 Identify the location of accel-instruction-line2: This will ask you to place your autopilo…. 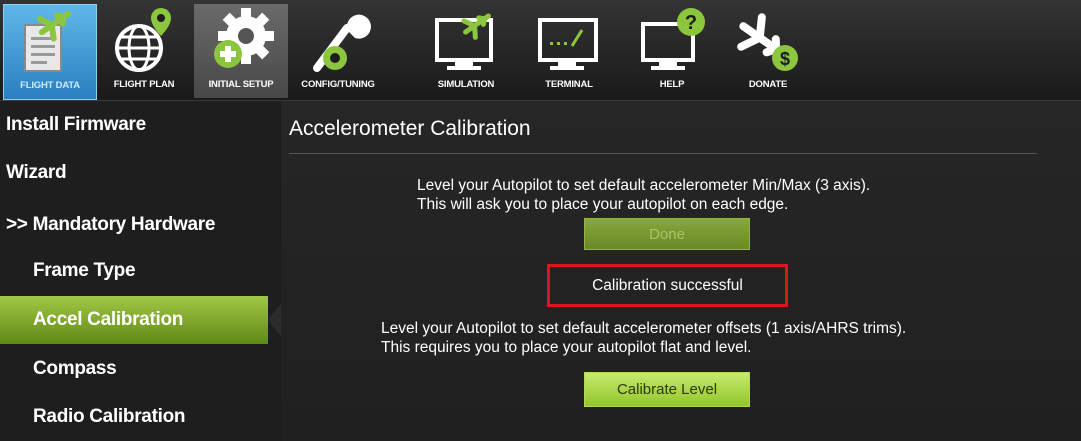
(603, 204).